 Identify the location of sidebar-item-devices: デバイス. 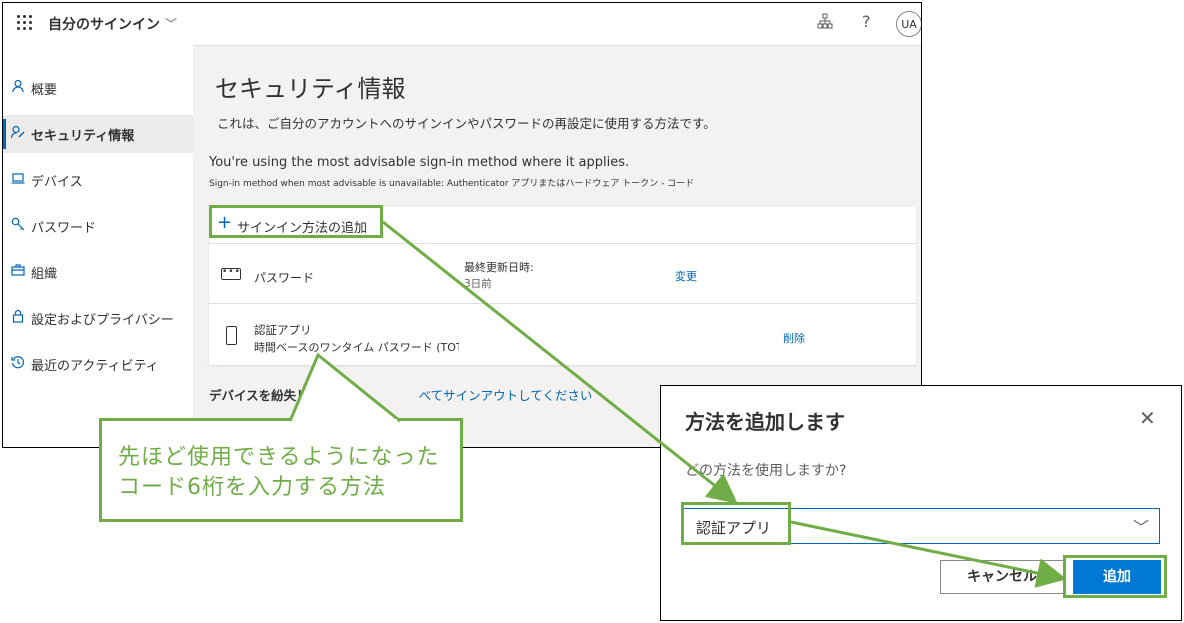
(98, 180).